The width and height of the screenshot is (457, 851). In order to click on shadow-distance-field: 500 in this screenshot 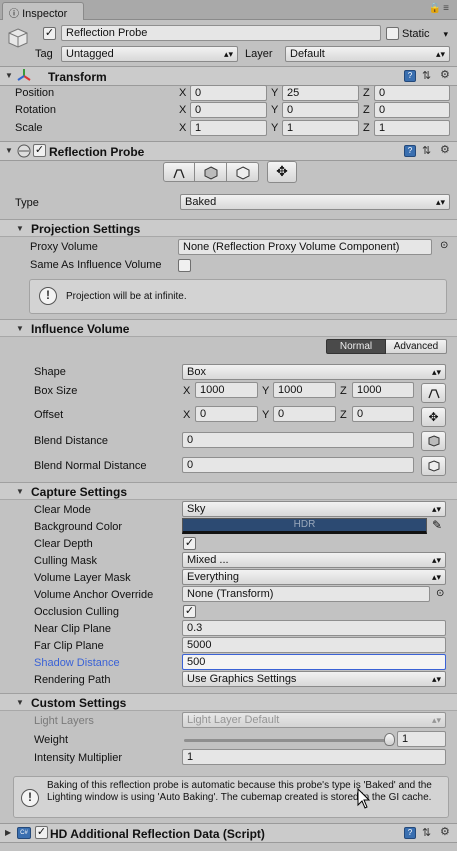, I will do `click(314, 662)`.